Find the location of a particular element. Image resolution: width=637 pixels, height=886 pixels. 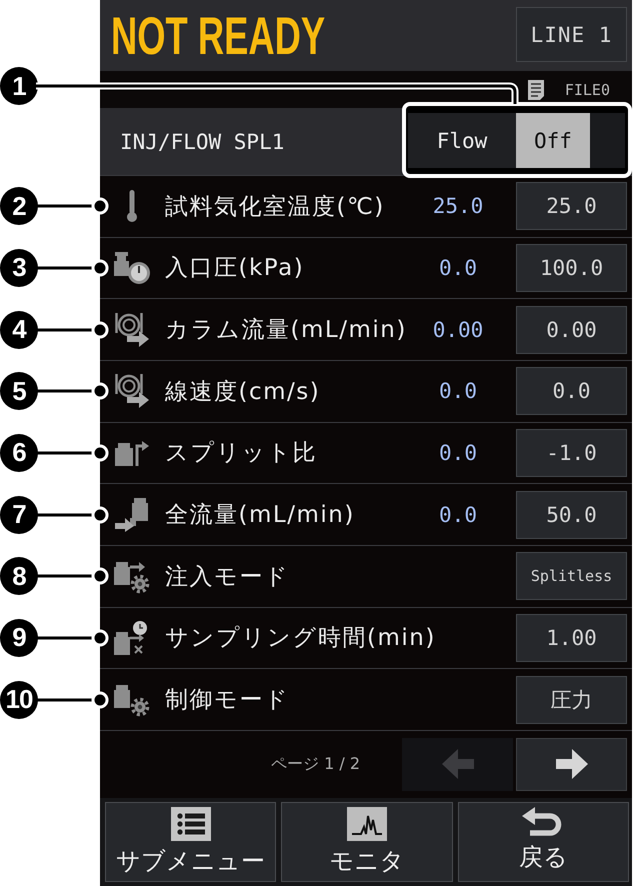

callout-number: 8 is located at coordinates (19, 576).